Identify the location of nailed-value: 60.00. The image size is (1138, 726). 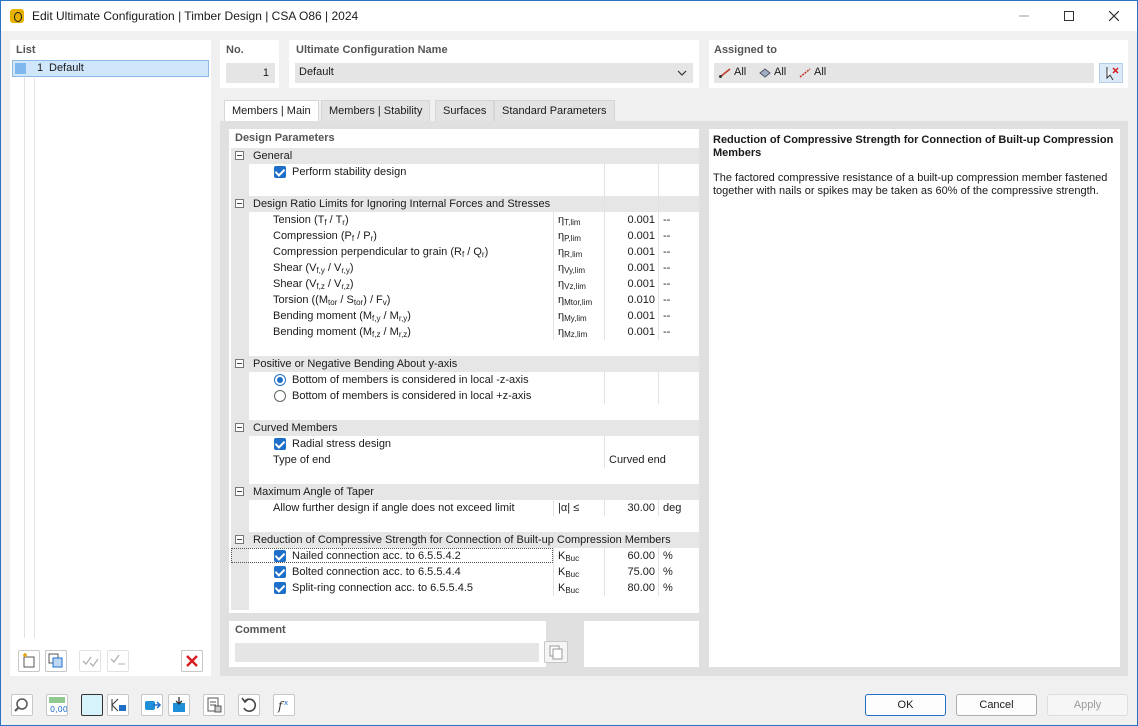
(630, 556).